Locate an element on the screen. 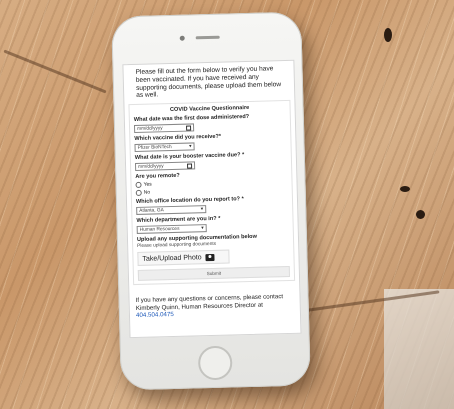 Image resolution: width=454 pixels, height=409 pixels. booster-date-label: What date is your booster vaccine due? * is located at coordinates (189, 157).